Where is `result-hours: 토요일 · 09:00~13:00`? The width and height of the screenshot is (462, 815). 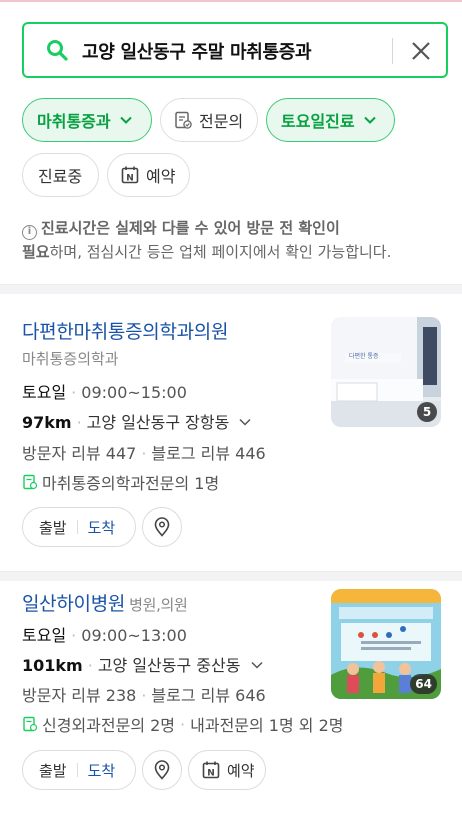 result-hours: 토요일 · 09:00~13:00 is located at coordinates (104, 635).